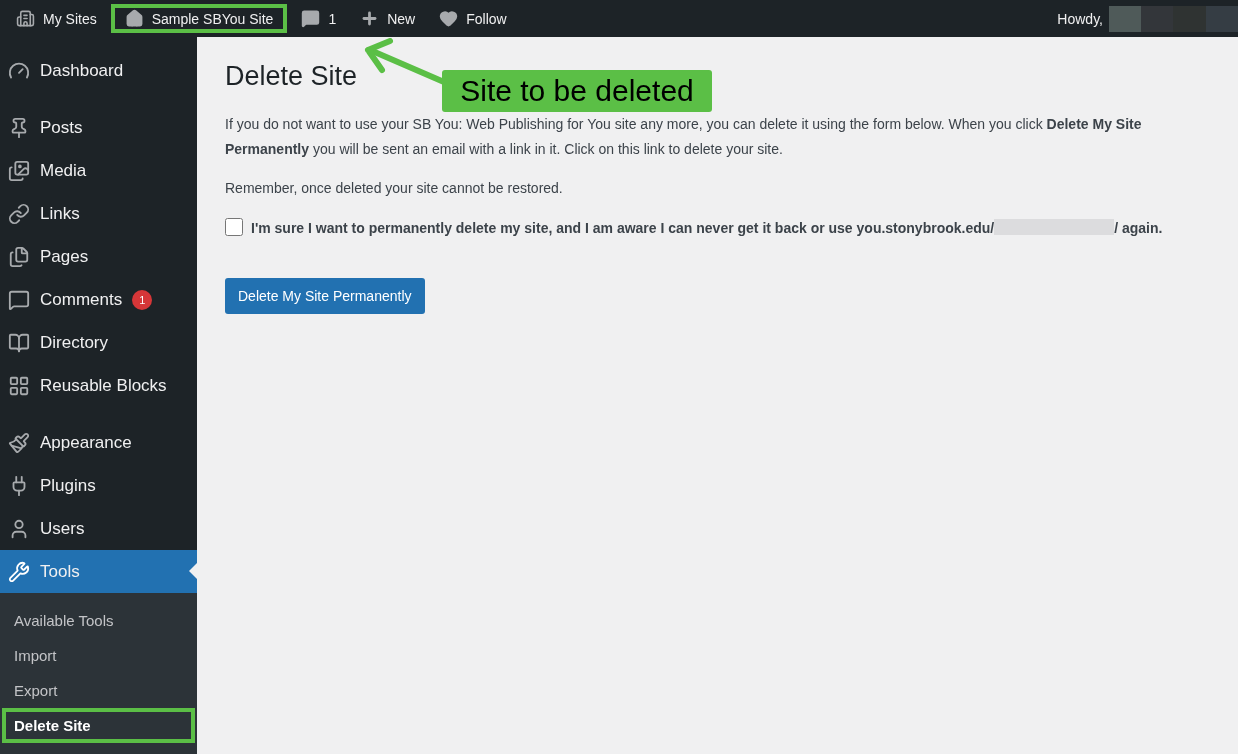  I want to click on book-icon, so click(19, 342).